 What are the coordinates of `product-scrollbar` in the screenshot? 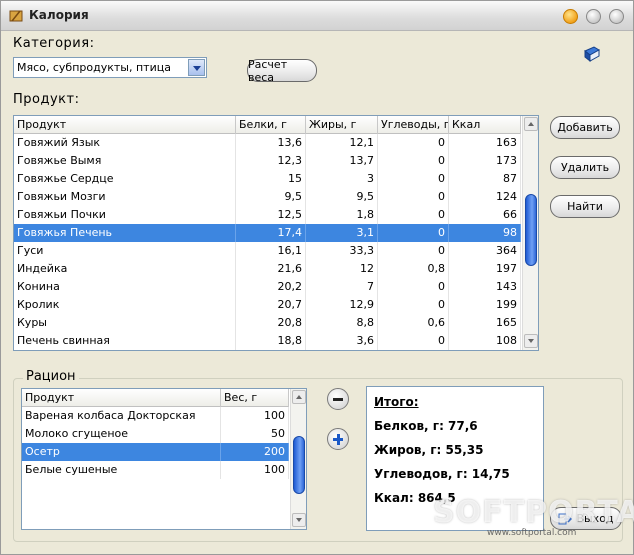 It's located at (530, 233).